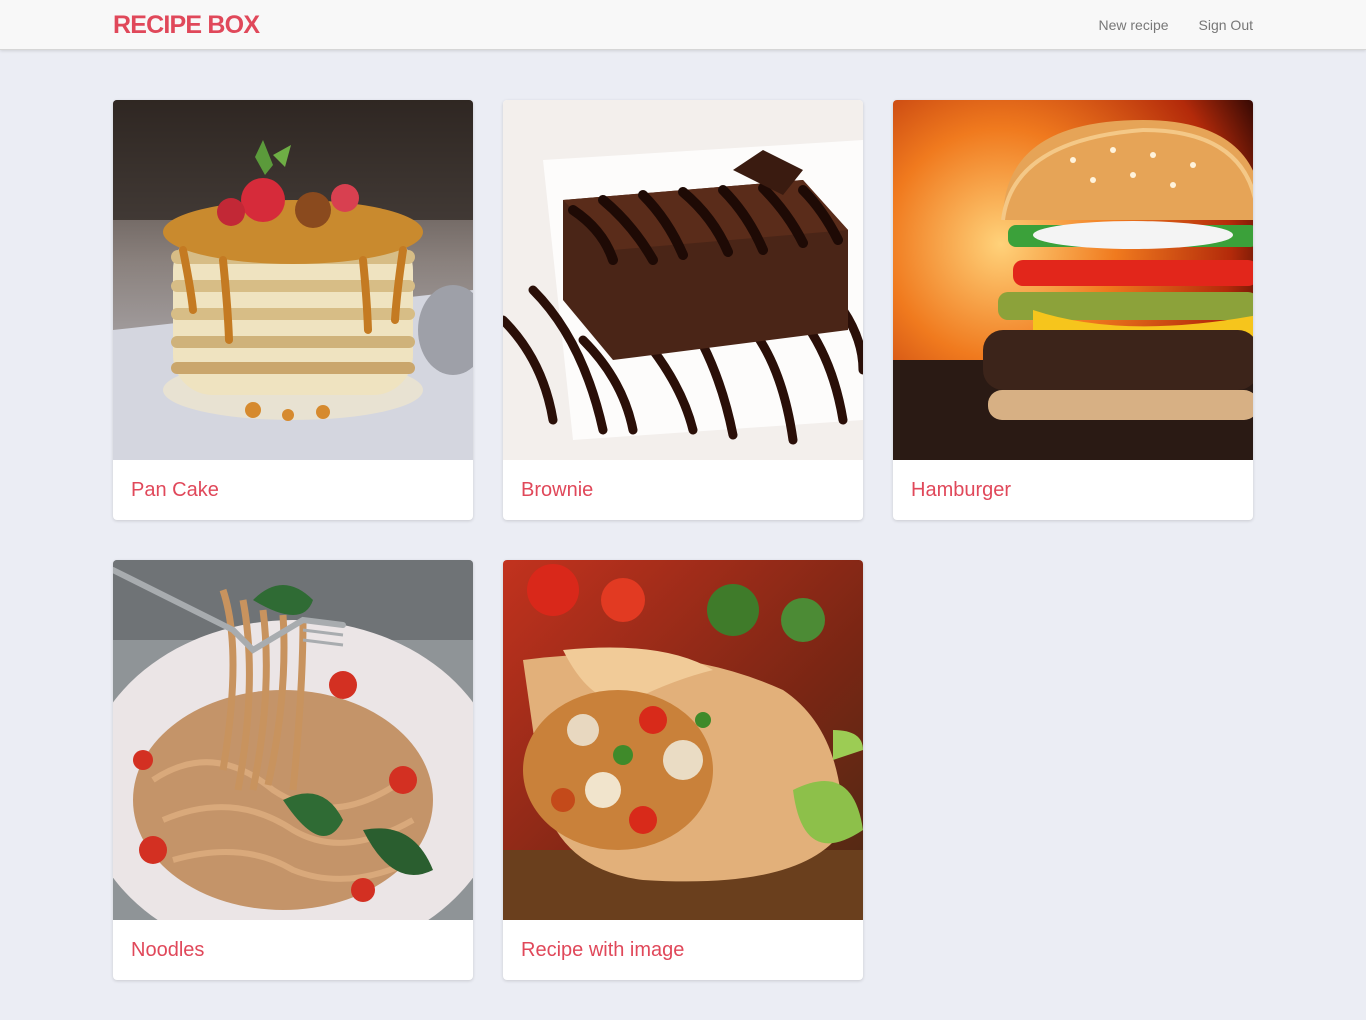  I want to click on recipe-card: Brownie, so click(683, 310).